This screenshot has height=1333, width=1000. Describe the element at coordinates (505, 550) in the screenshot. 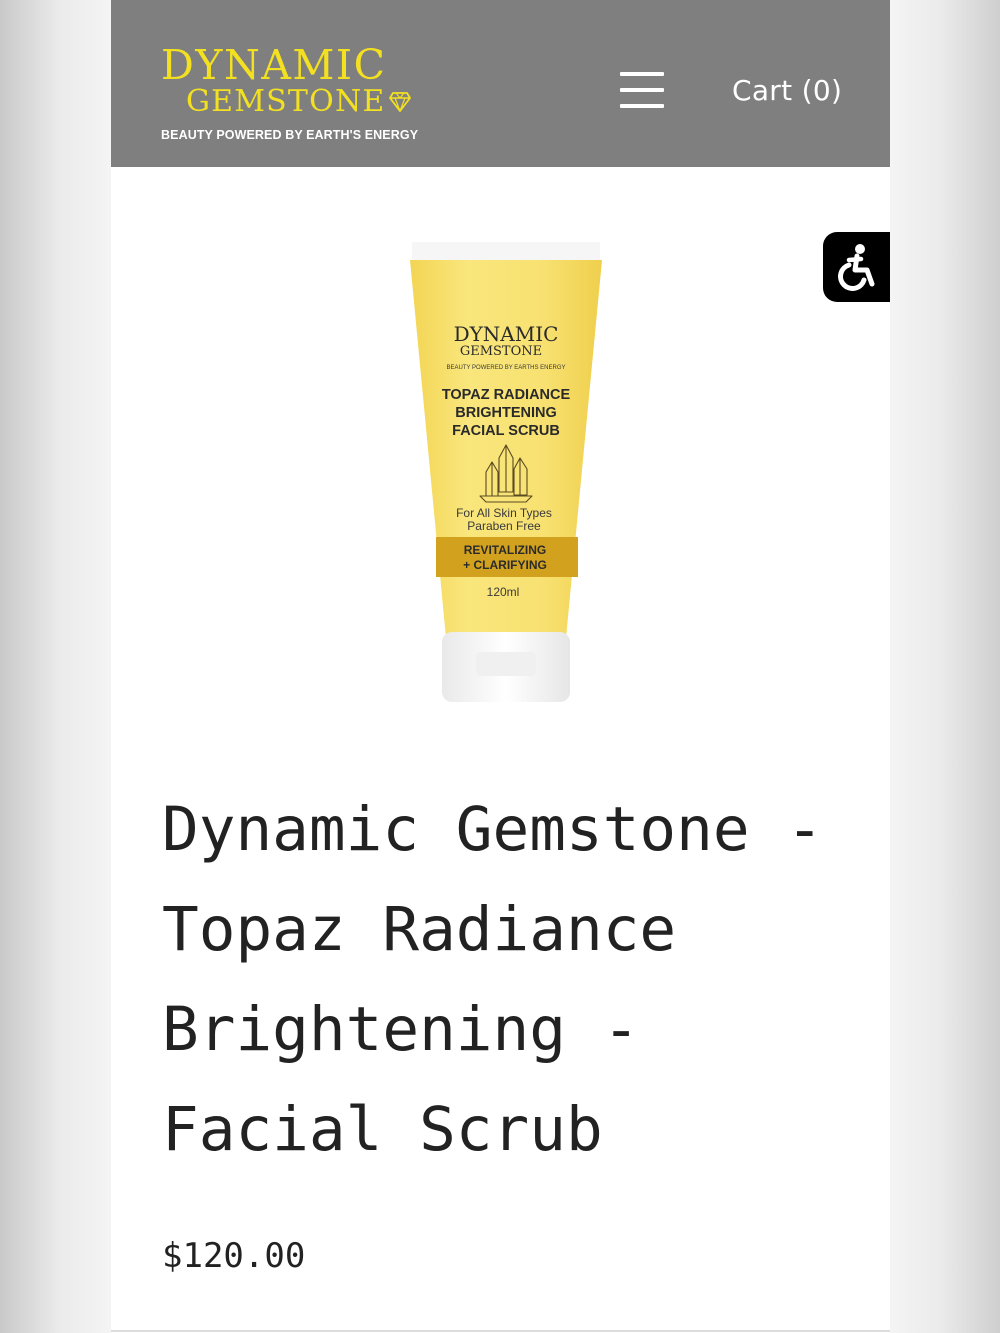

I see `tube-band-line1: REVITALIZING` at that location.